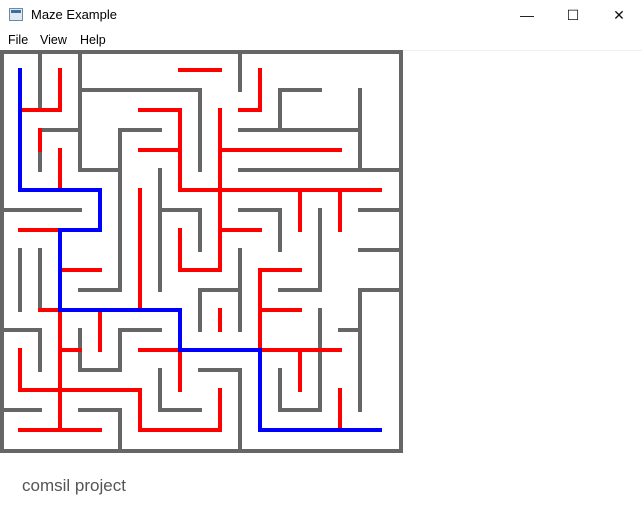 The image size is (642, 512). Describe the element at coordinates (573, 15) in the screenshot. I see `maximize-button: ☐` at that location.